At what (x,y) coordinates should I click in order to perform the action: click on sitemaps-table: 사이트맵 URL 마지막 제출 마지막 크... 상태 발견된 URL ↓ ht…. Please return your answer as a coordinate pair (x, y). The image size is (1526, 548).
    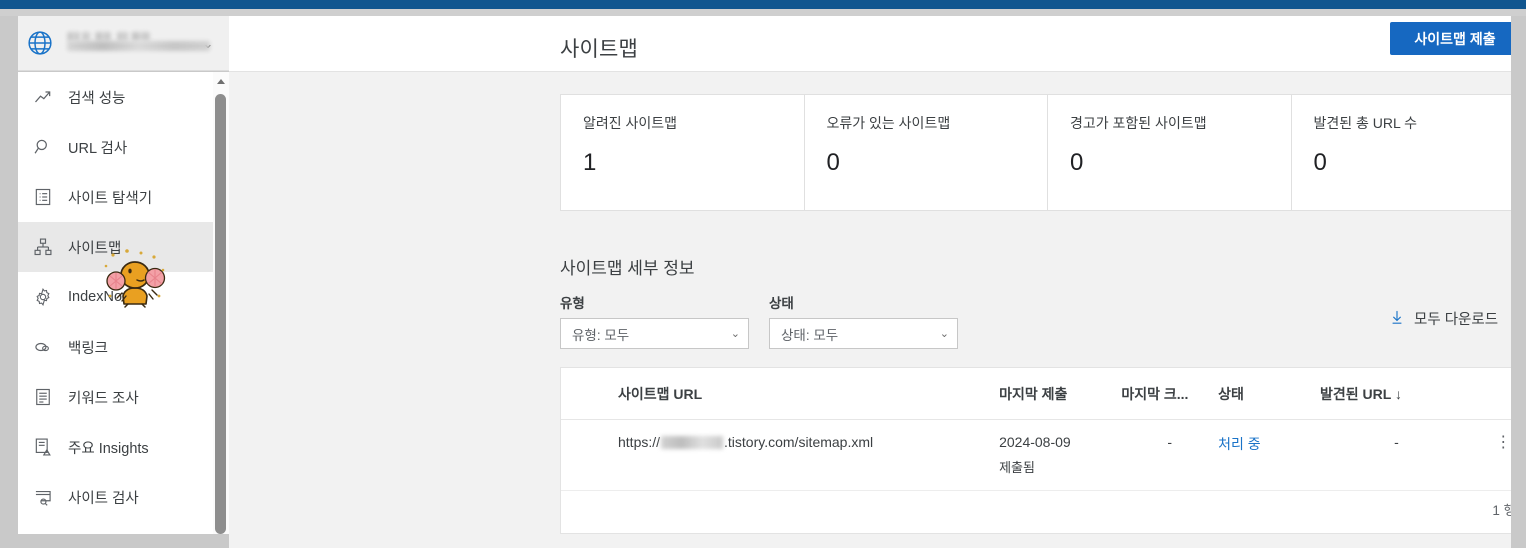
    Looking at the image, I should click on (1043, 429).